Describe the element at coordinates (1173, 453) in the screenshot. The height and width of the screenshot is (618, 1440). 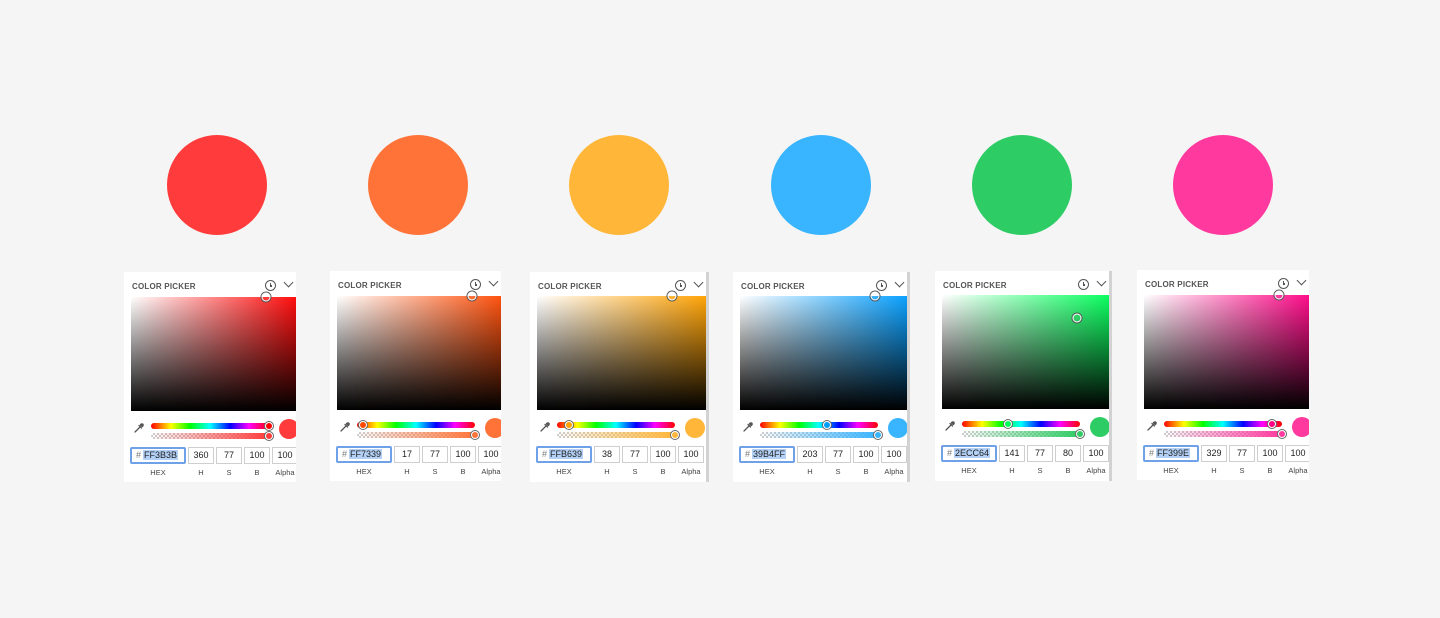
I see `hex-value: FF399E` at that location.